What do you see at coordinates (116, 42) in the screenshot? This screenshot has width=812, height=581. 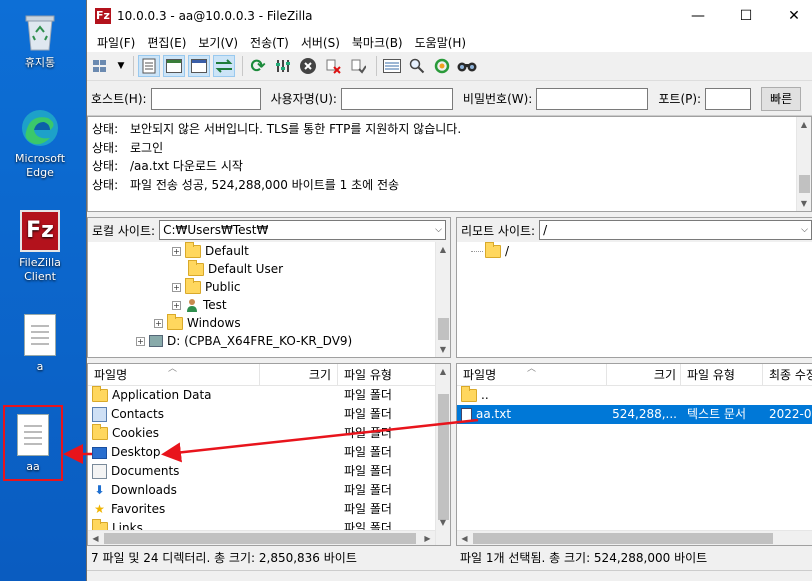 I see `menu-file: 파일(F)` at bounding box center [116, 42].